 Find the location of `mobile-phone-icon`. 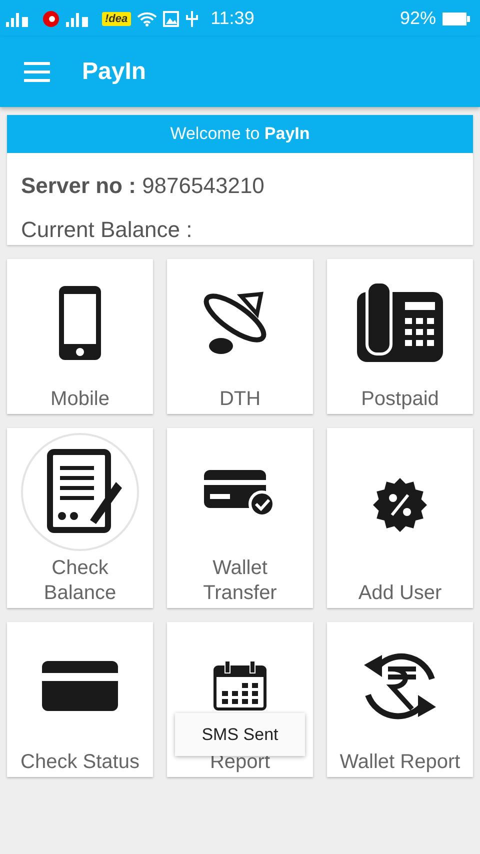

mobile-phone-icon is located at coordinates (80, 323).